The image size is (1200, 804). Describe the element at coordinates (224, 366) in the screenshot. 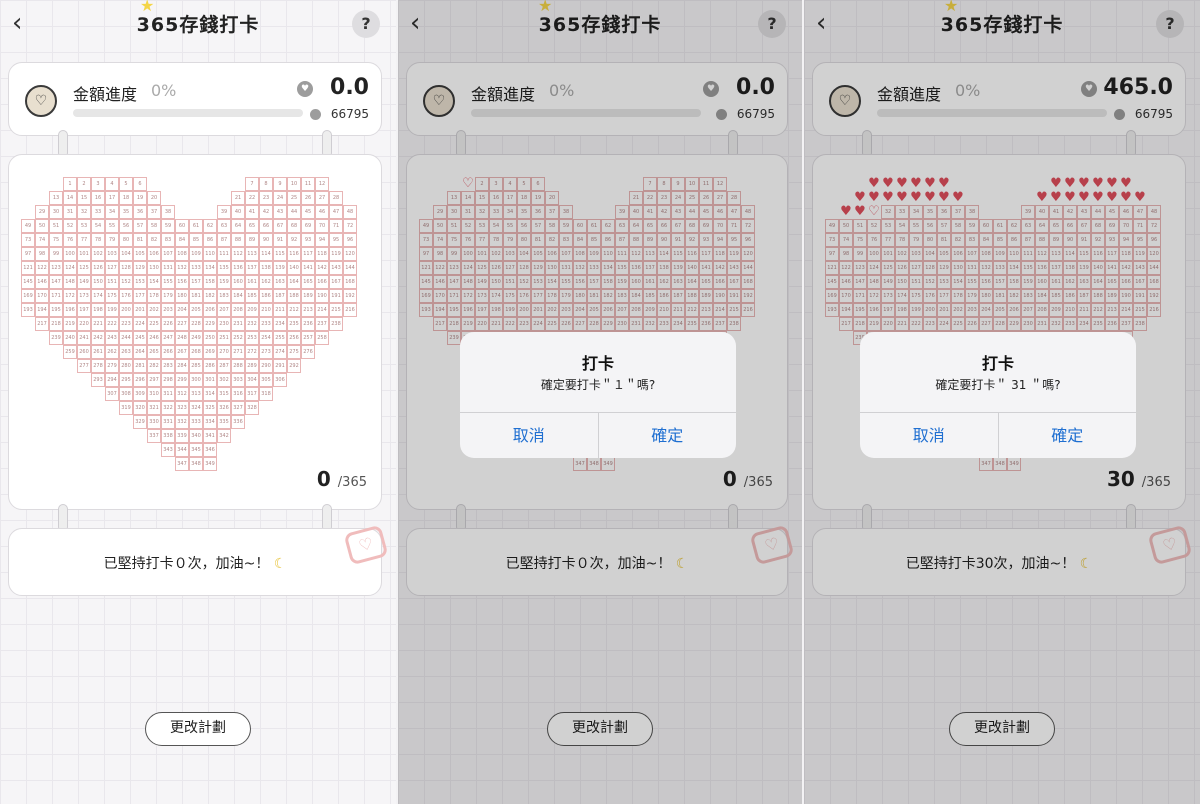

I see `day-cell: 287` at that location.